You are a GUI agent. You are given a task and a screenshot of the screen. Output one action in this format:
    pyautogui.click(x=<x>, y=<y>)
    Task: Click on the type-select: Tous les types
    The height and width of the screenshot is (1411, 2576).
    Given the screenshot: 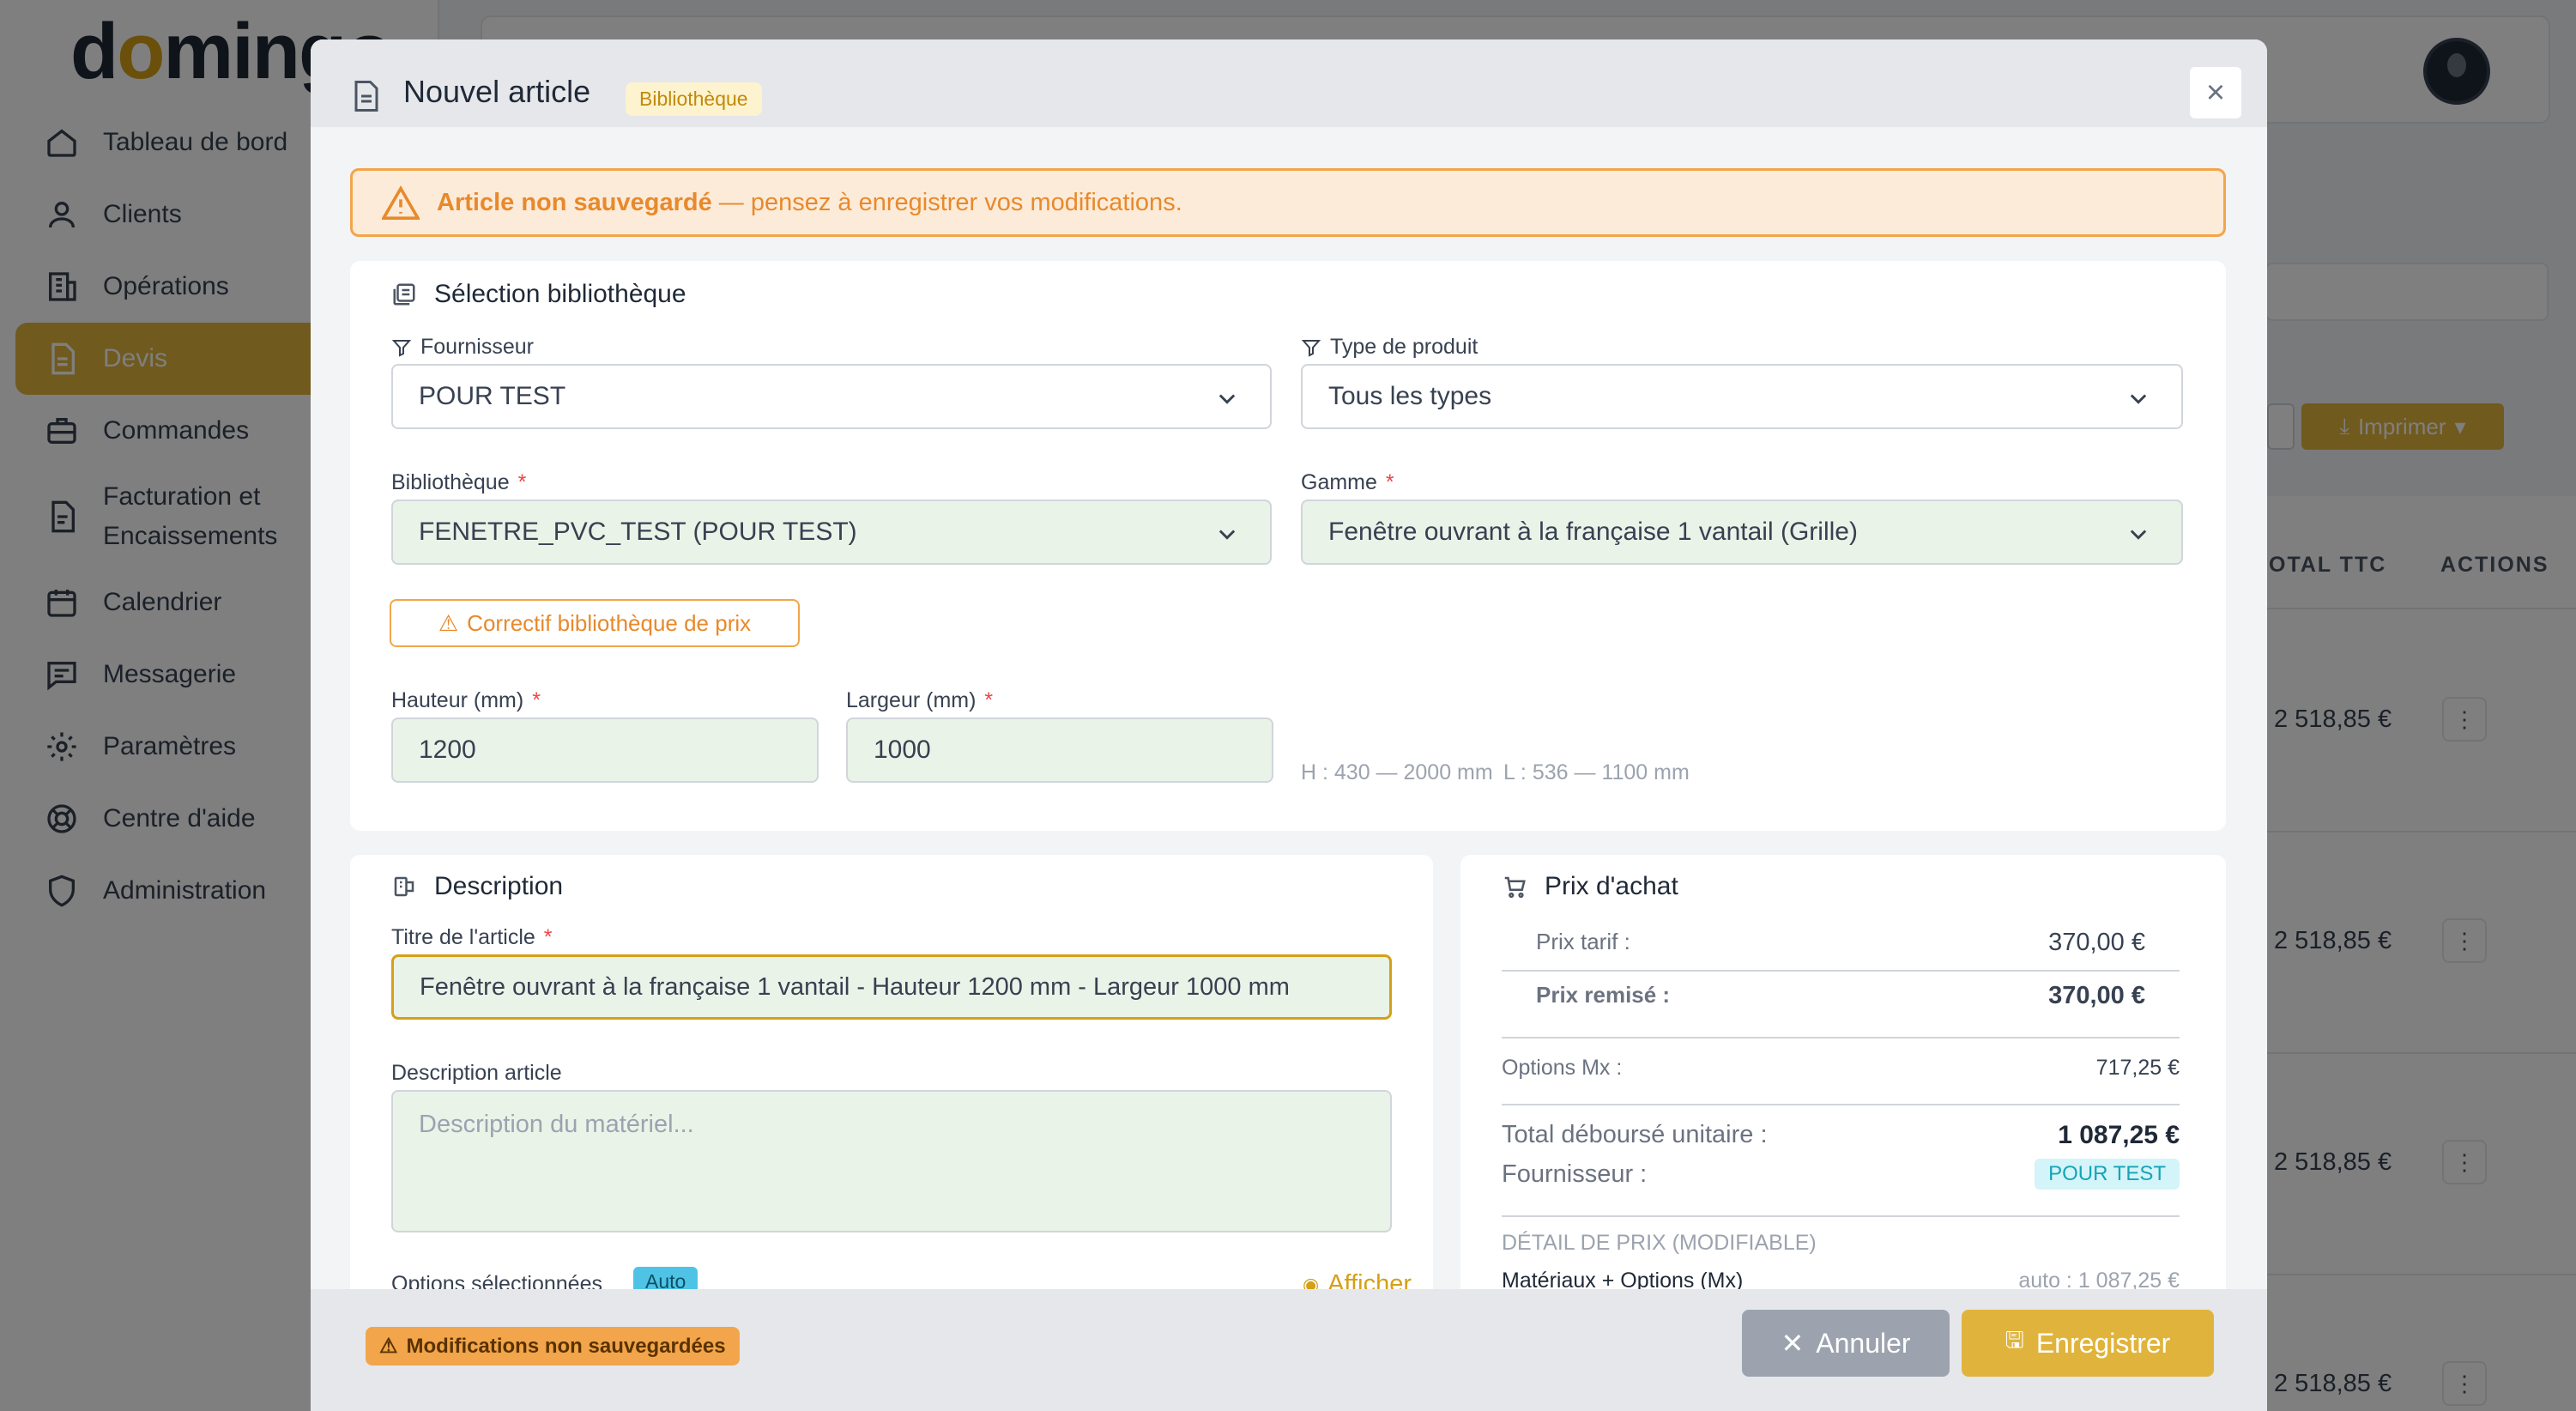 What is the action you would take?
    pyautogui.click(x=1742, y=396)
    